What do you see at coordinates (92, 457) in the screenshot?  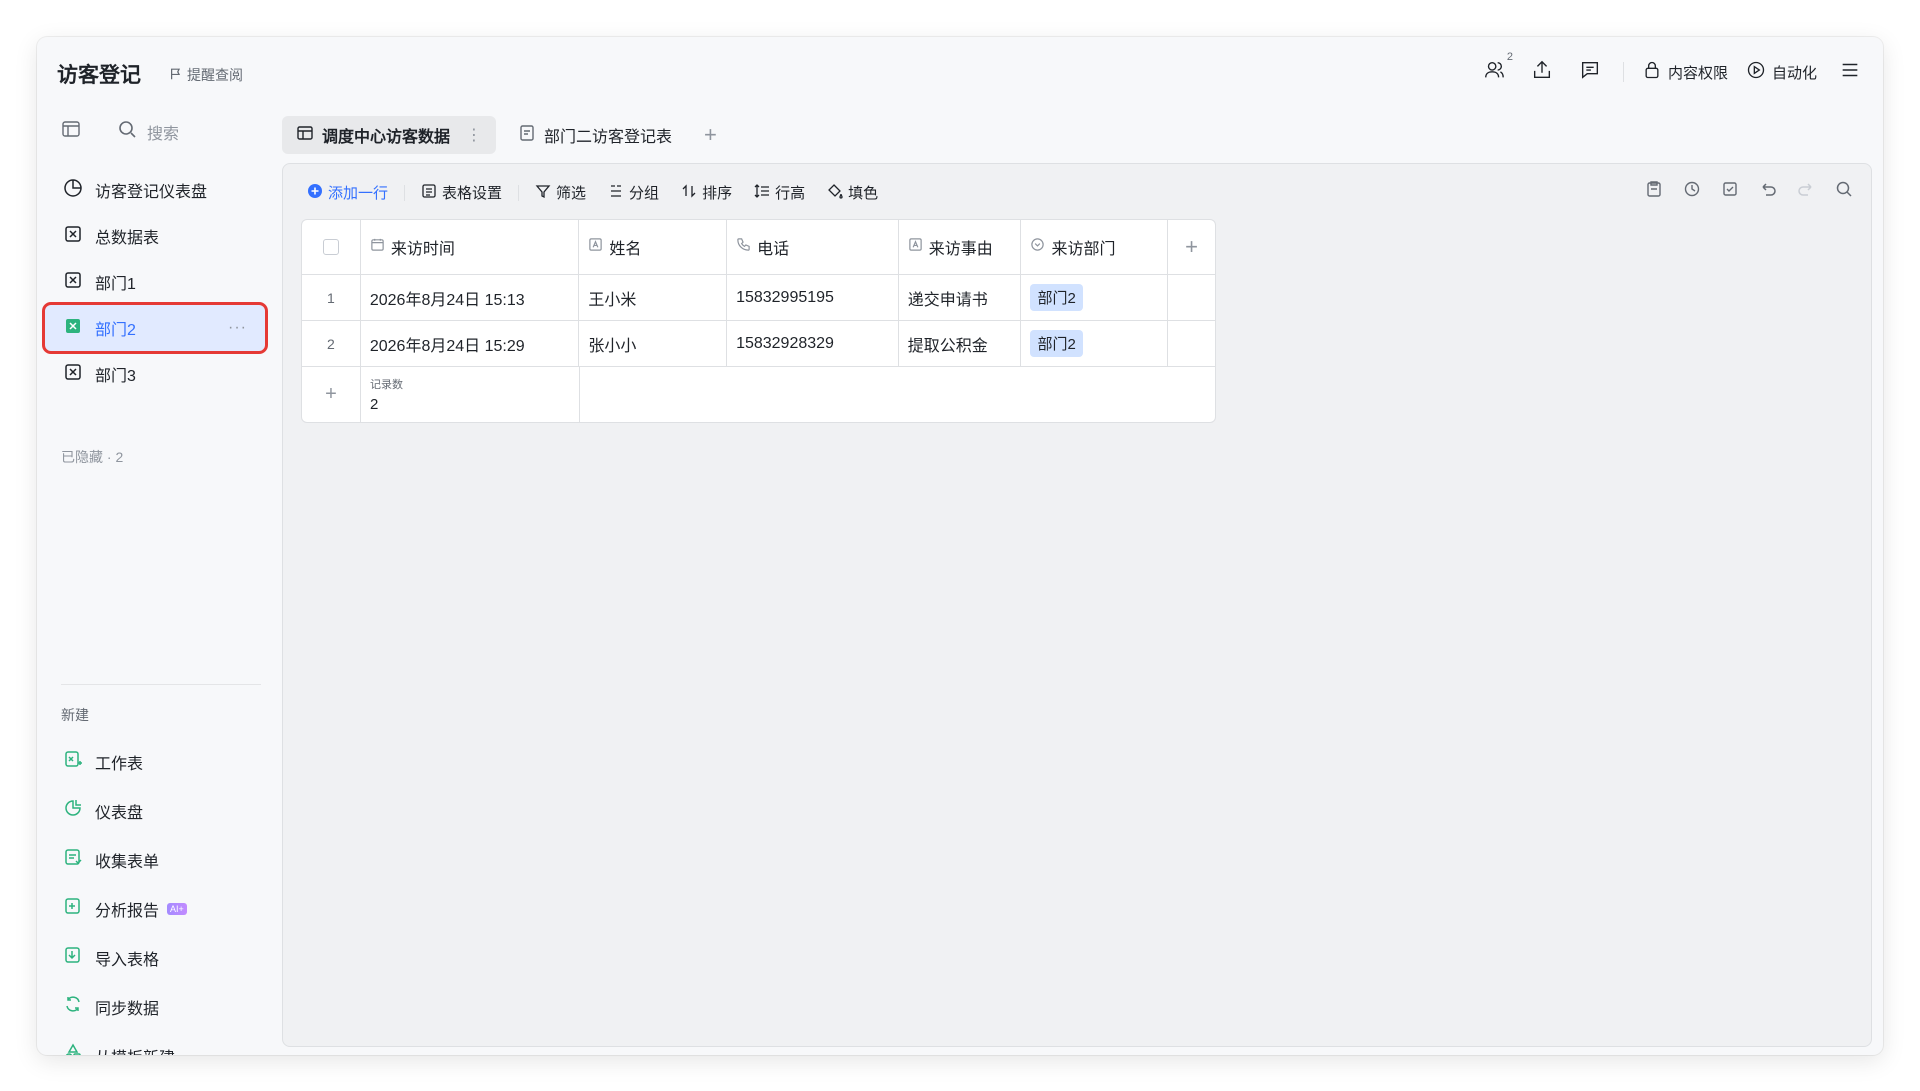 I see `hidden-items-toggle: 已隐藏 · 2` at bounding box center [92, 457].